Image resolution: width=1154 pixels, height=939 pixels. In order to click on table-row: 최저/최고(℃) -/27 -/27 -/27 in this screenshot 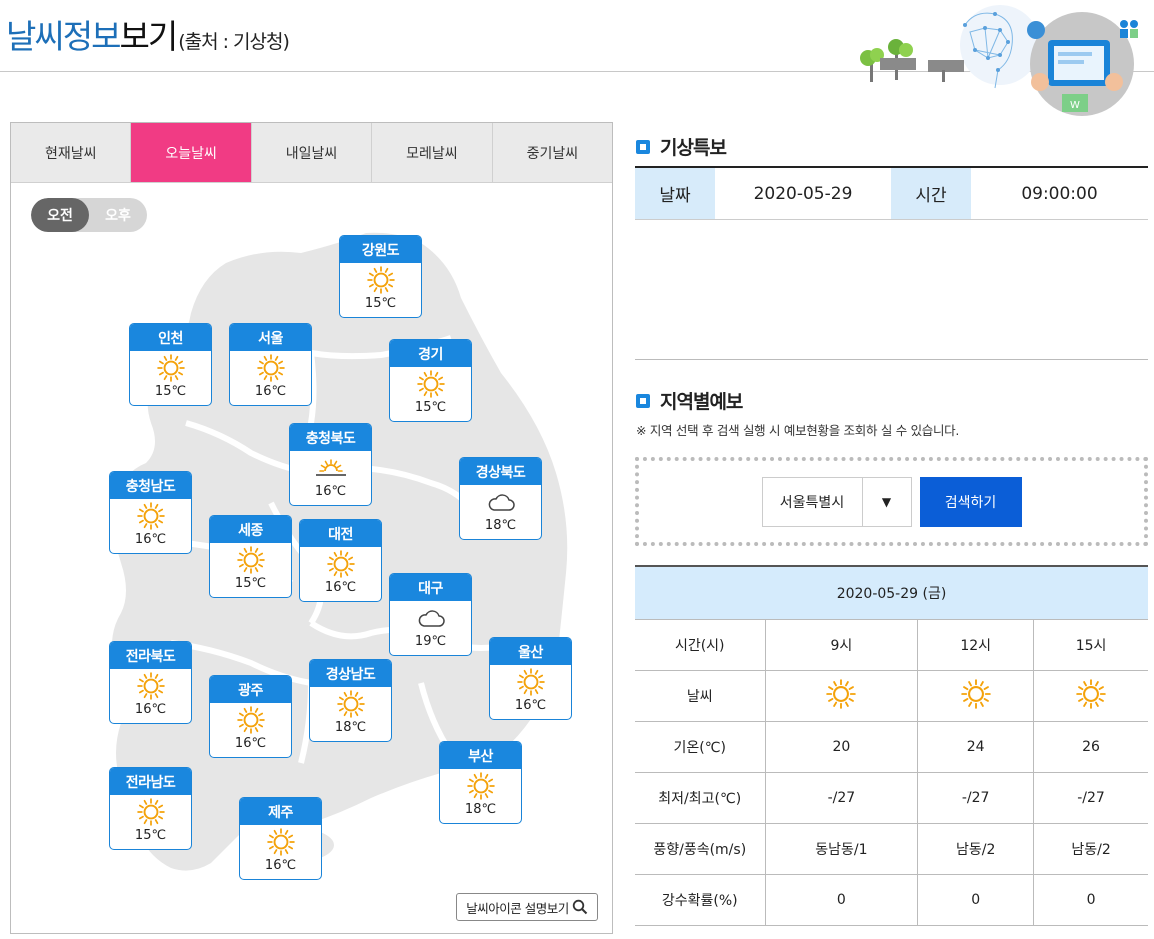, I will do `click(891, 798)`.